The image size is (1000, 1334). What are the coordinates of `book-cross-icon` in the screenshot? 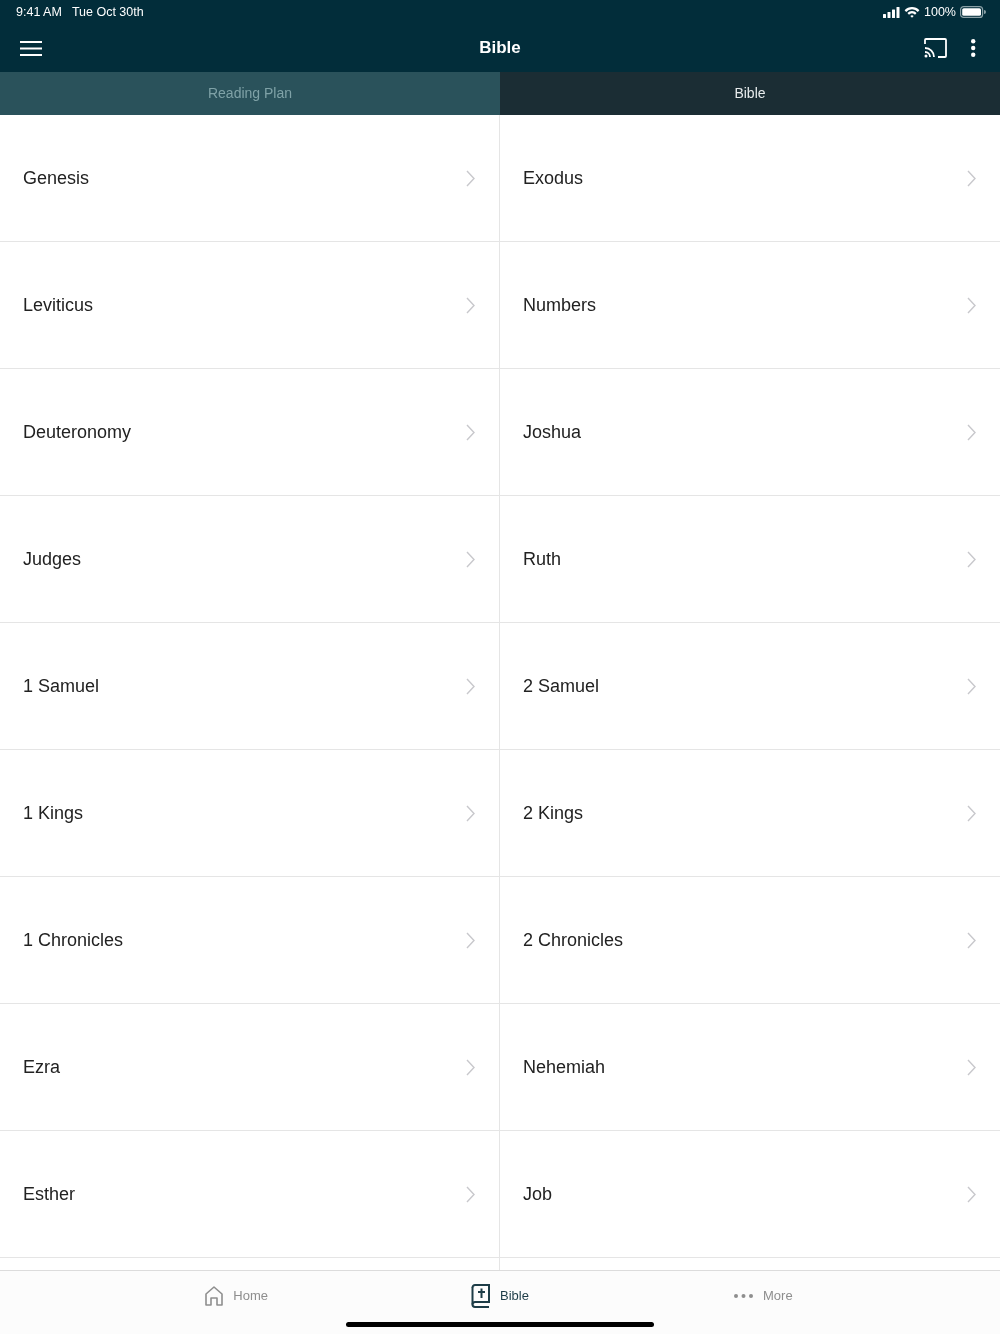 It's located at (481, 1296).